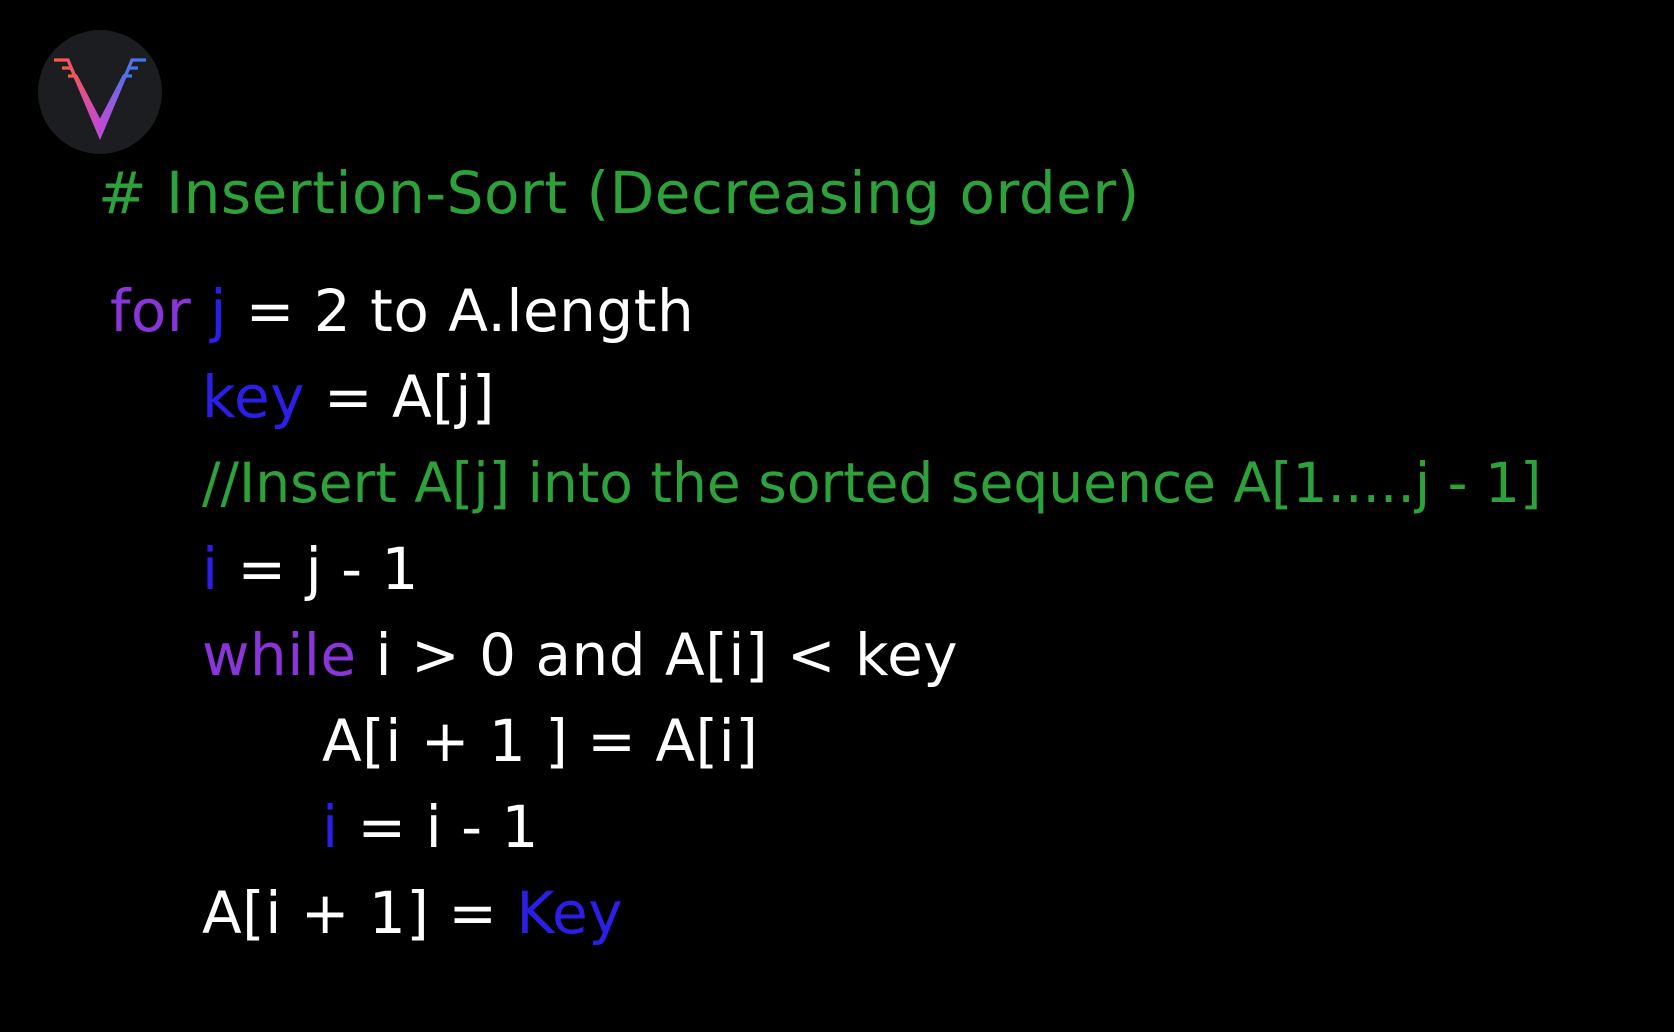 This screenshot has height=1032, width=1674. I want to click on keyword-text: for, so click(160, 311).